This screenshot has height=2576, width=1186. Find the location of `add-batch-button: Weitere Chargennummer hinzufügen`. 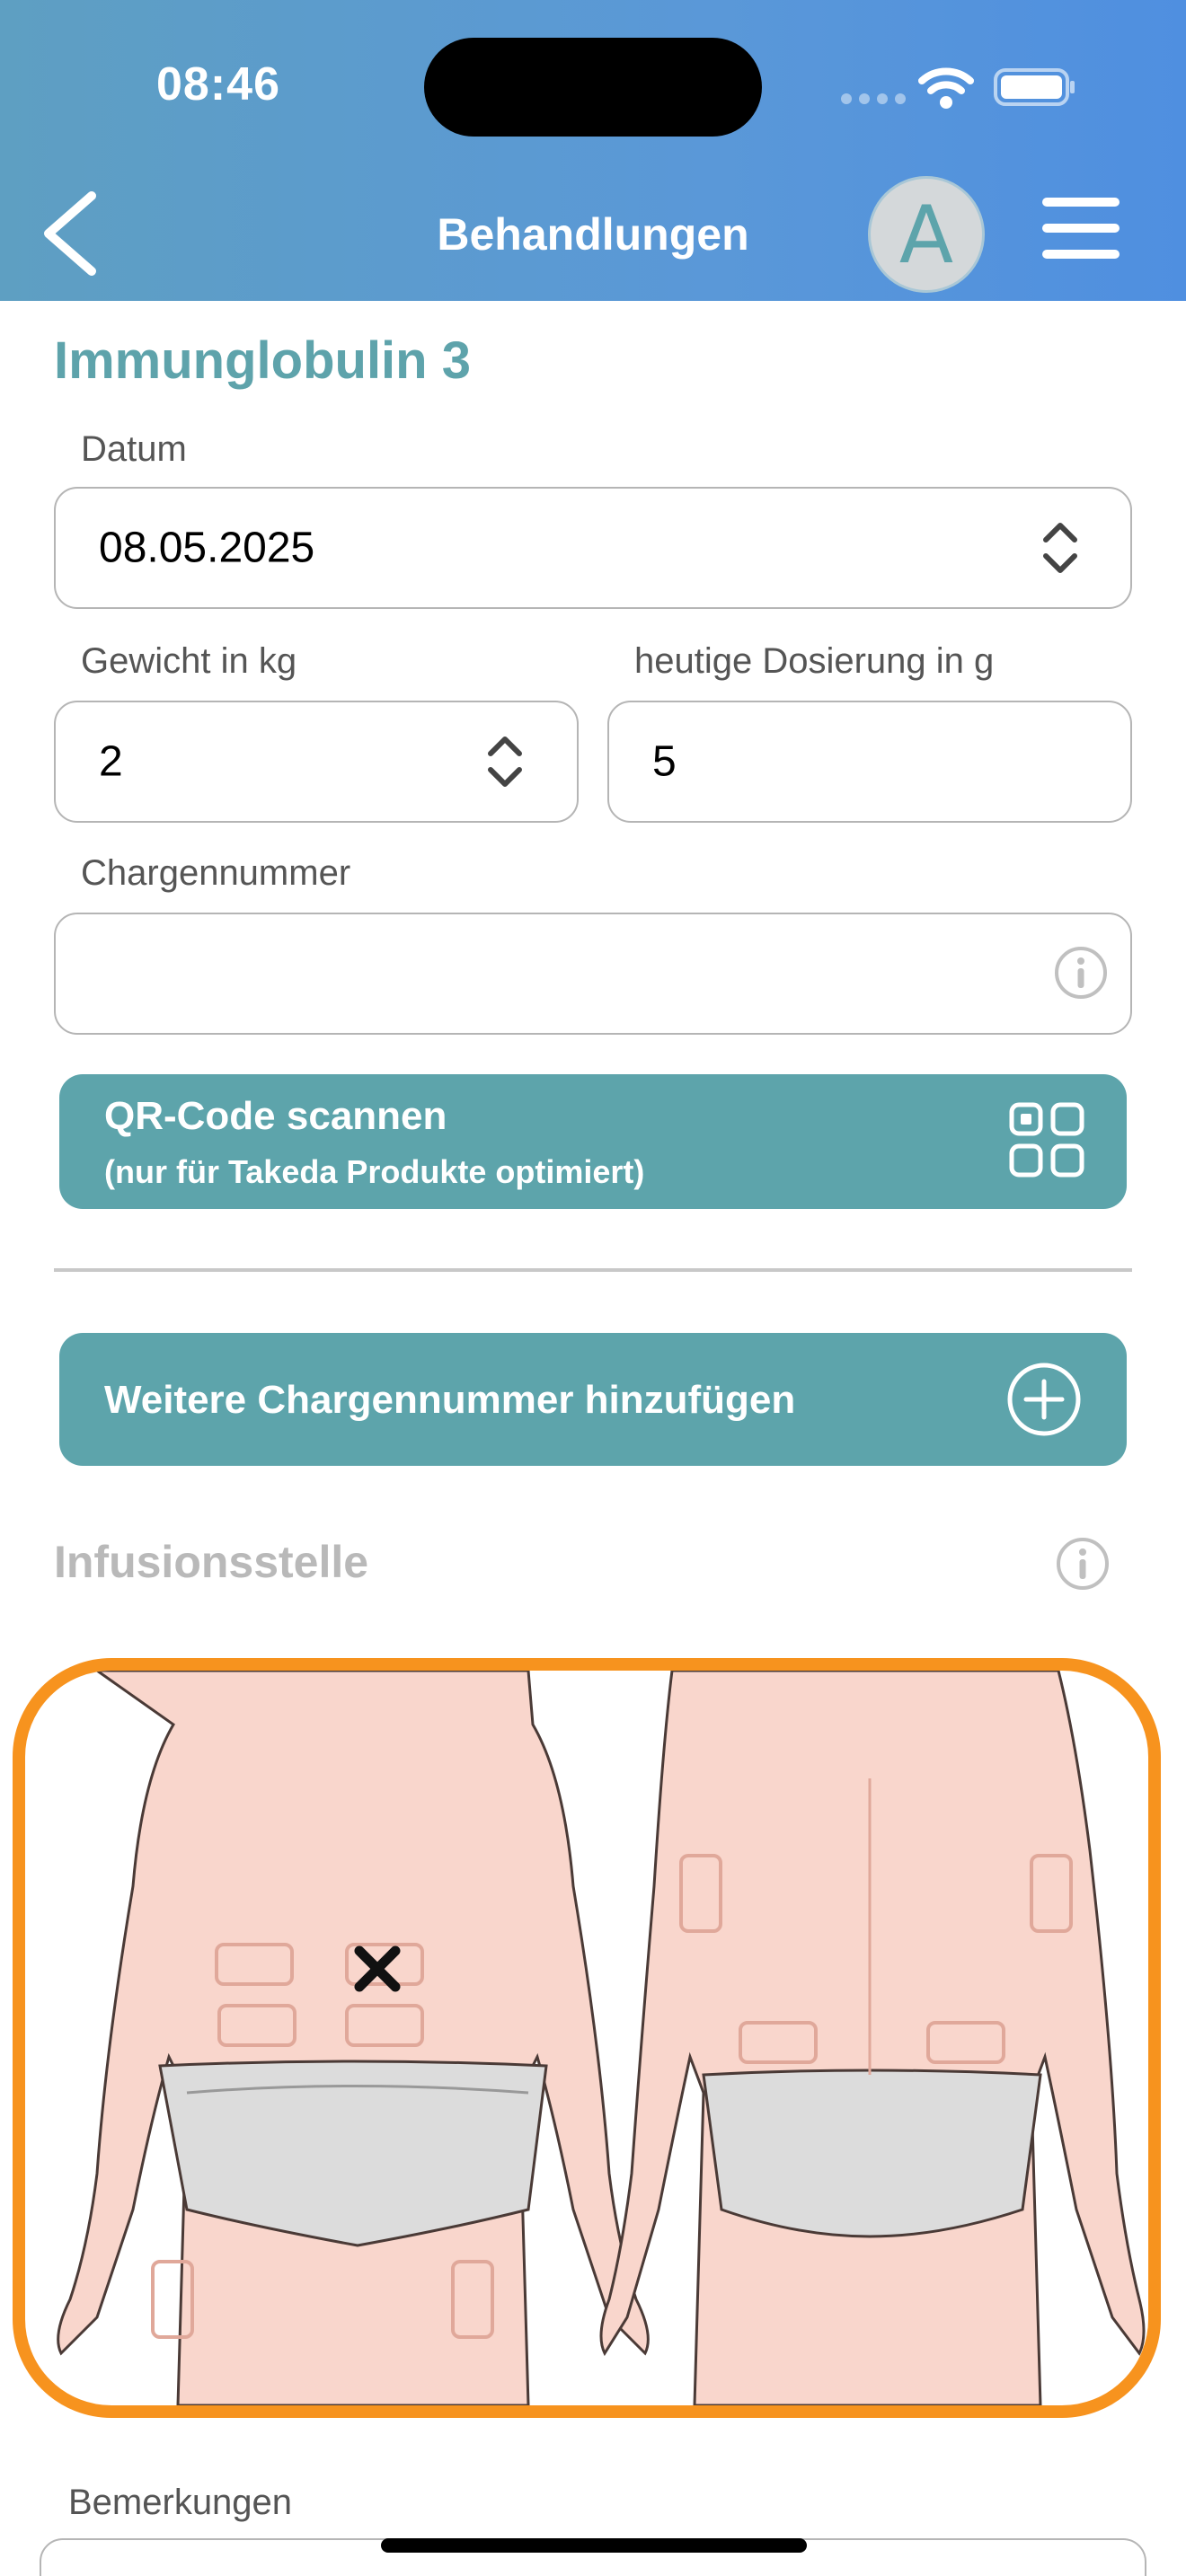

add-batch-button: Weitere Chargennummer hinzufügen is located at coordinates (593, 1399).